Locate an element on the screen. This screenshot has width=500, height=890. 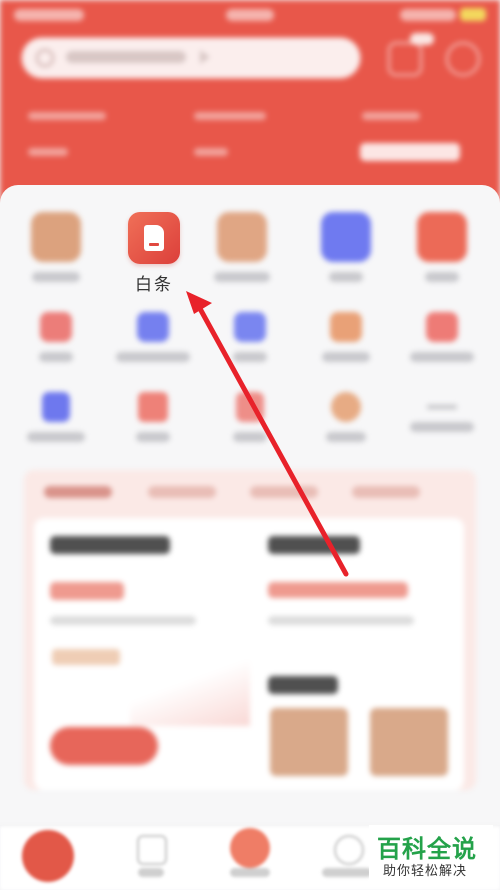
finance-title-right is located at coordinates (314, 545).